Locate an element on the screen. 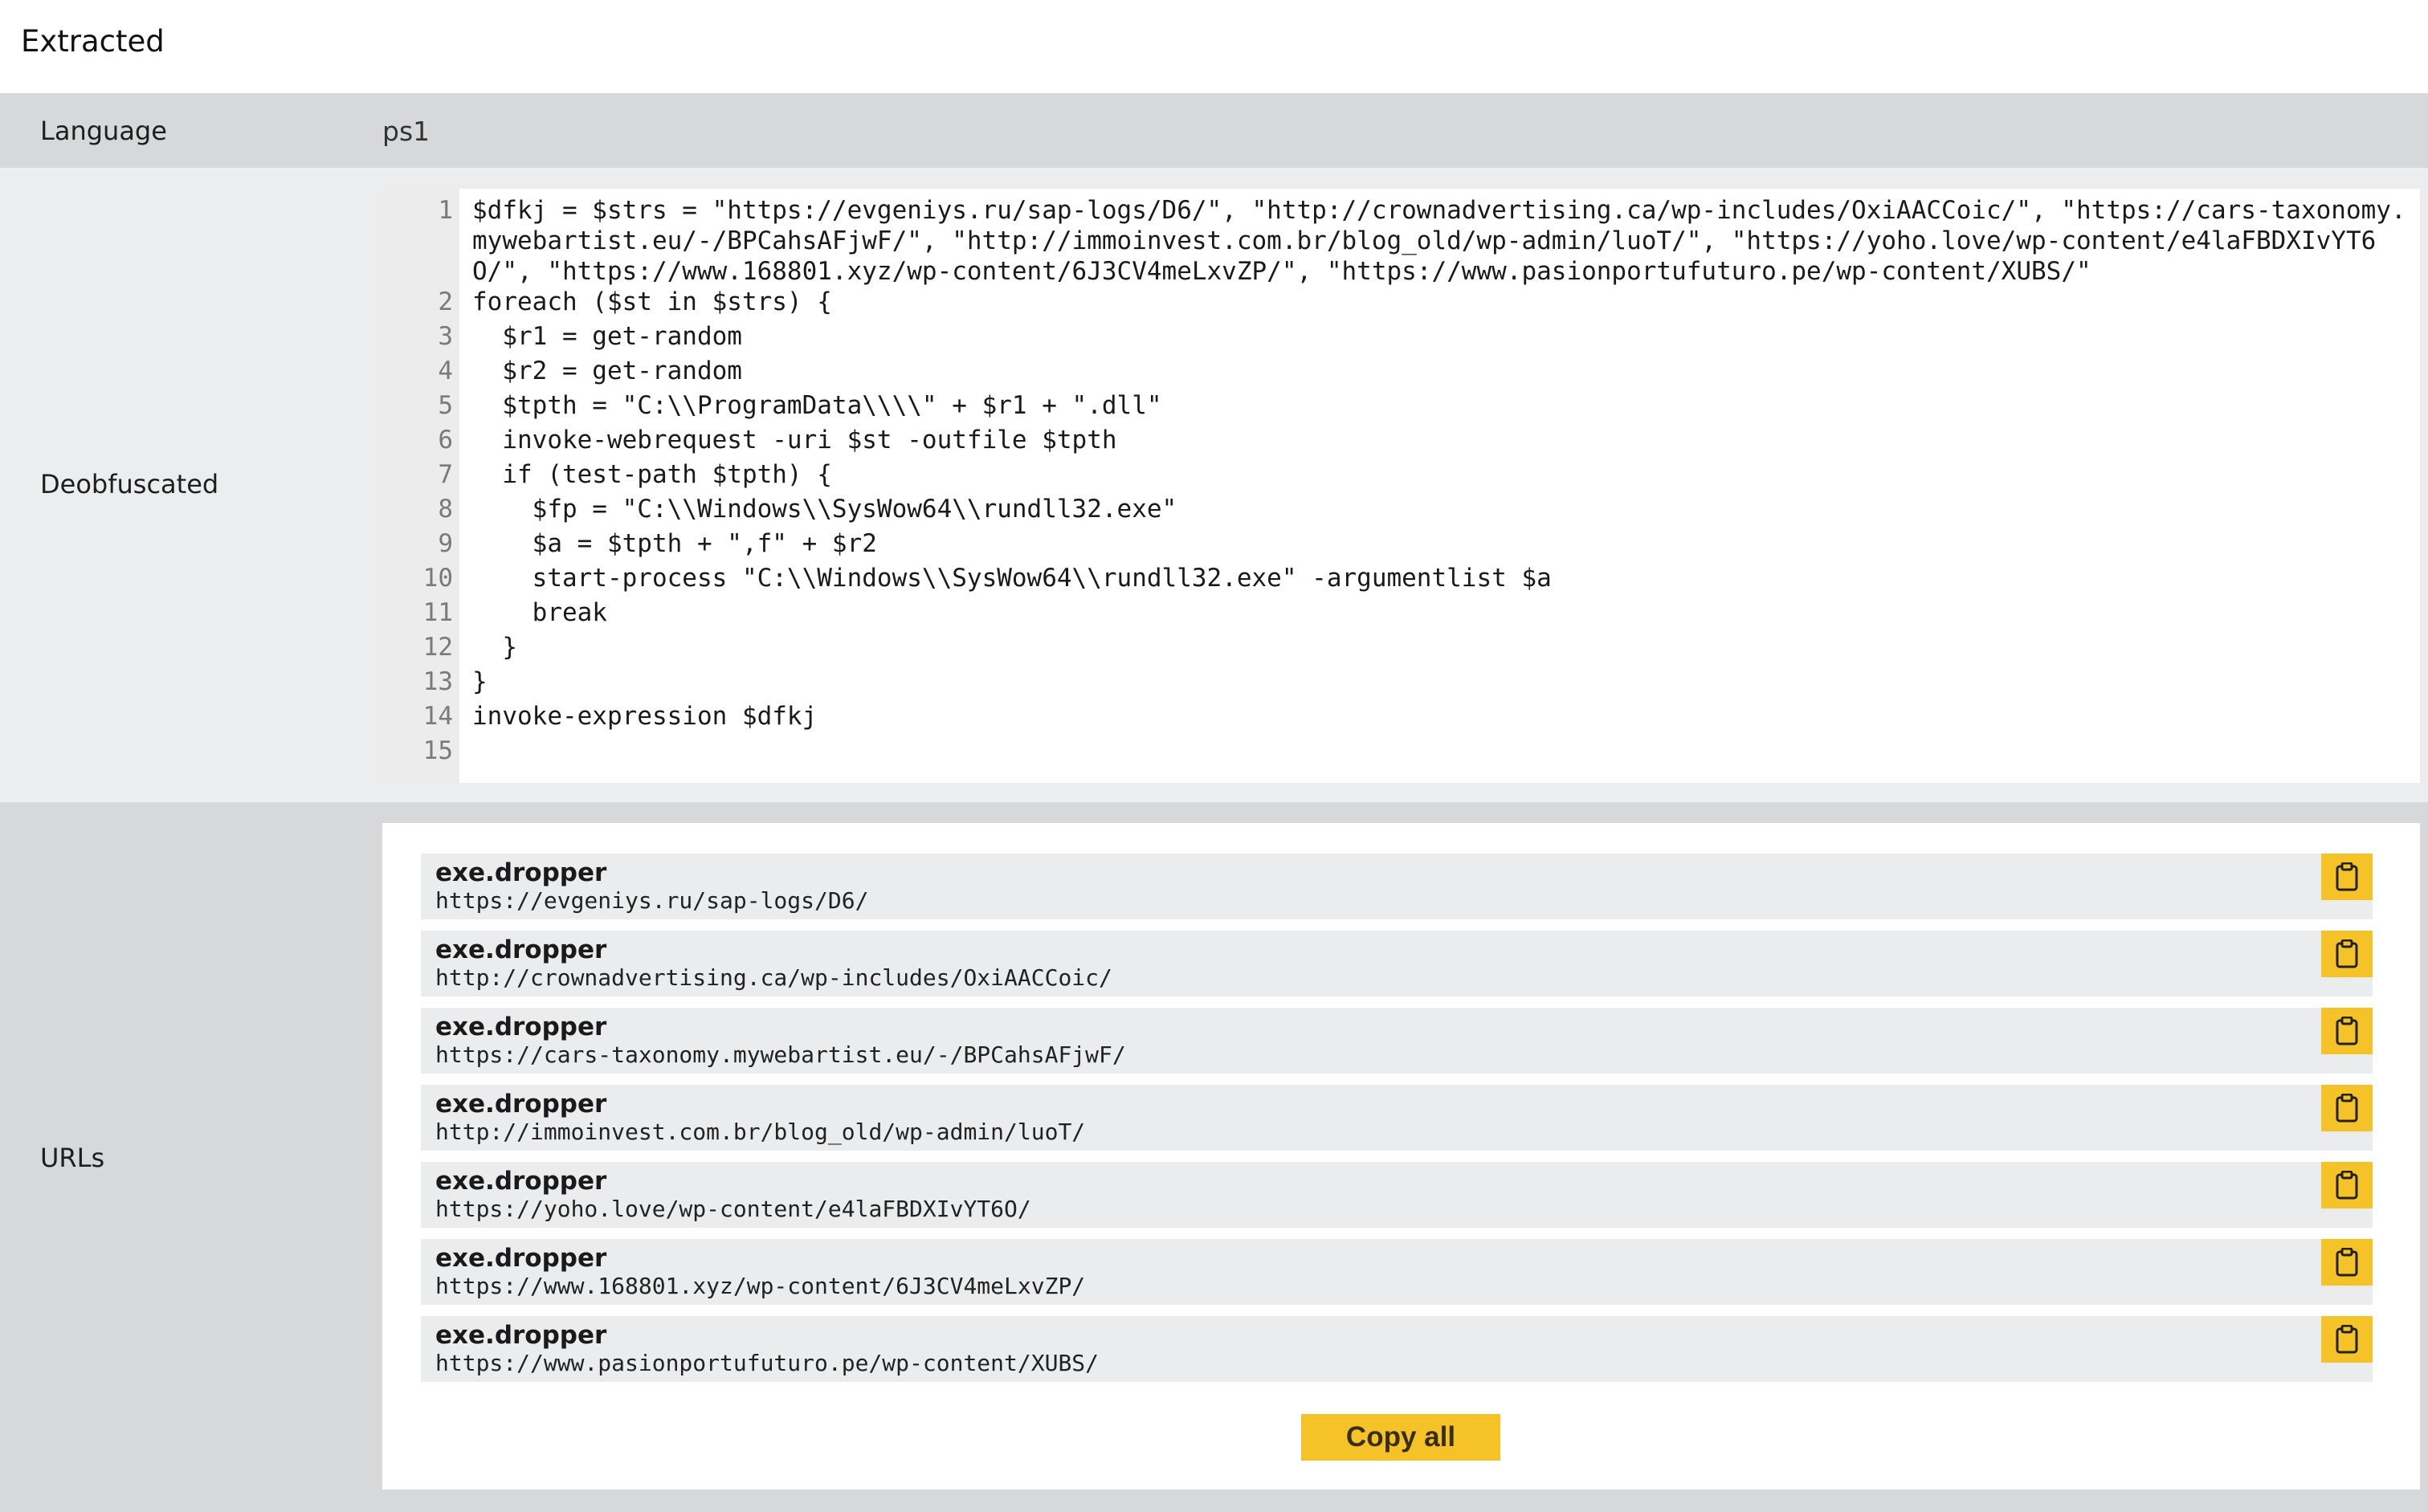  code-text: foreach ($st in $strs) { is located at coordinates (652, 301).